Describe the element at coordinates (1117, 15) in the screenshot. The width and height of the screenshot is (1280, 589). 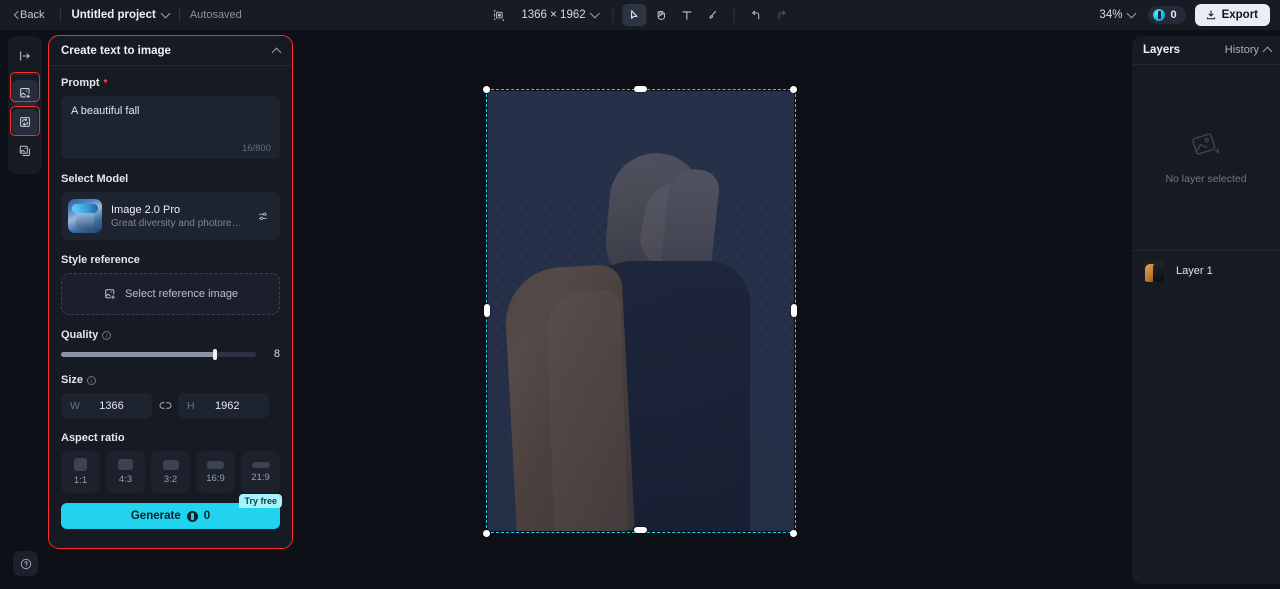
I see `zoom-level-dropdown: 34%` at that location.